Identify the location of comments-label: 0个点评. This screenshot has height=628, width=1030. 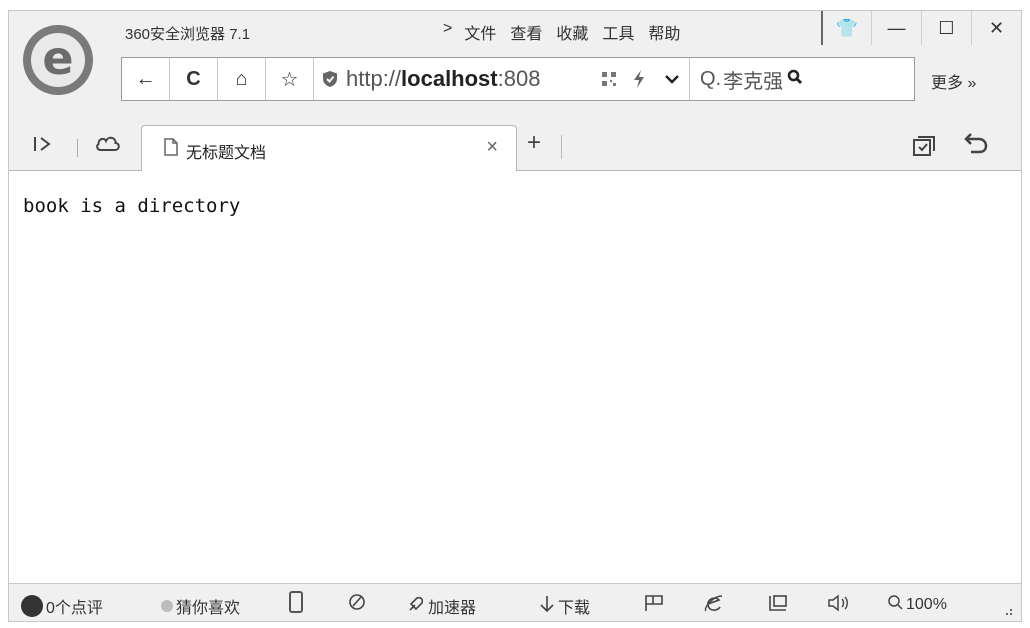
(74, 608).